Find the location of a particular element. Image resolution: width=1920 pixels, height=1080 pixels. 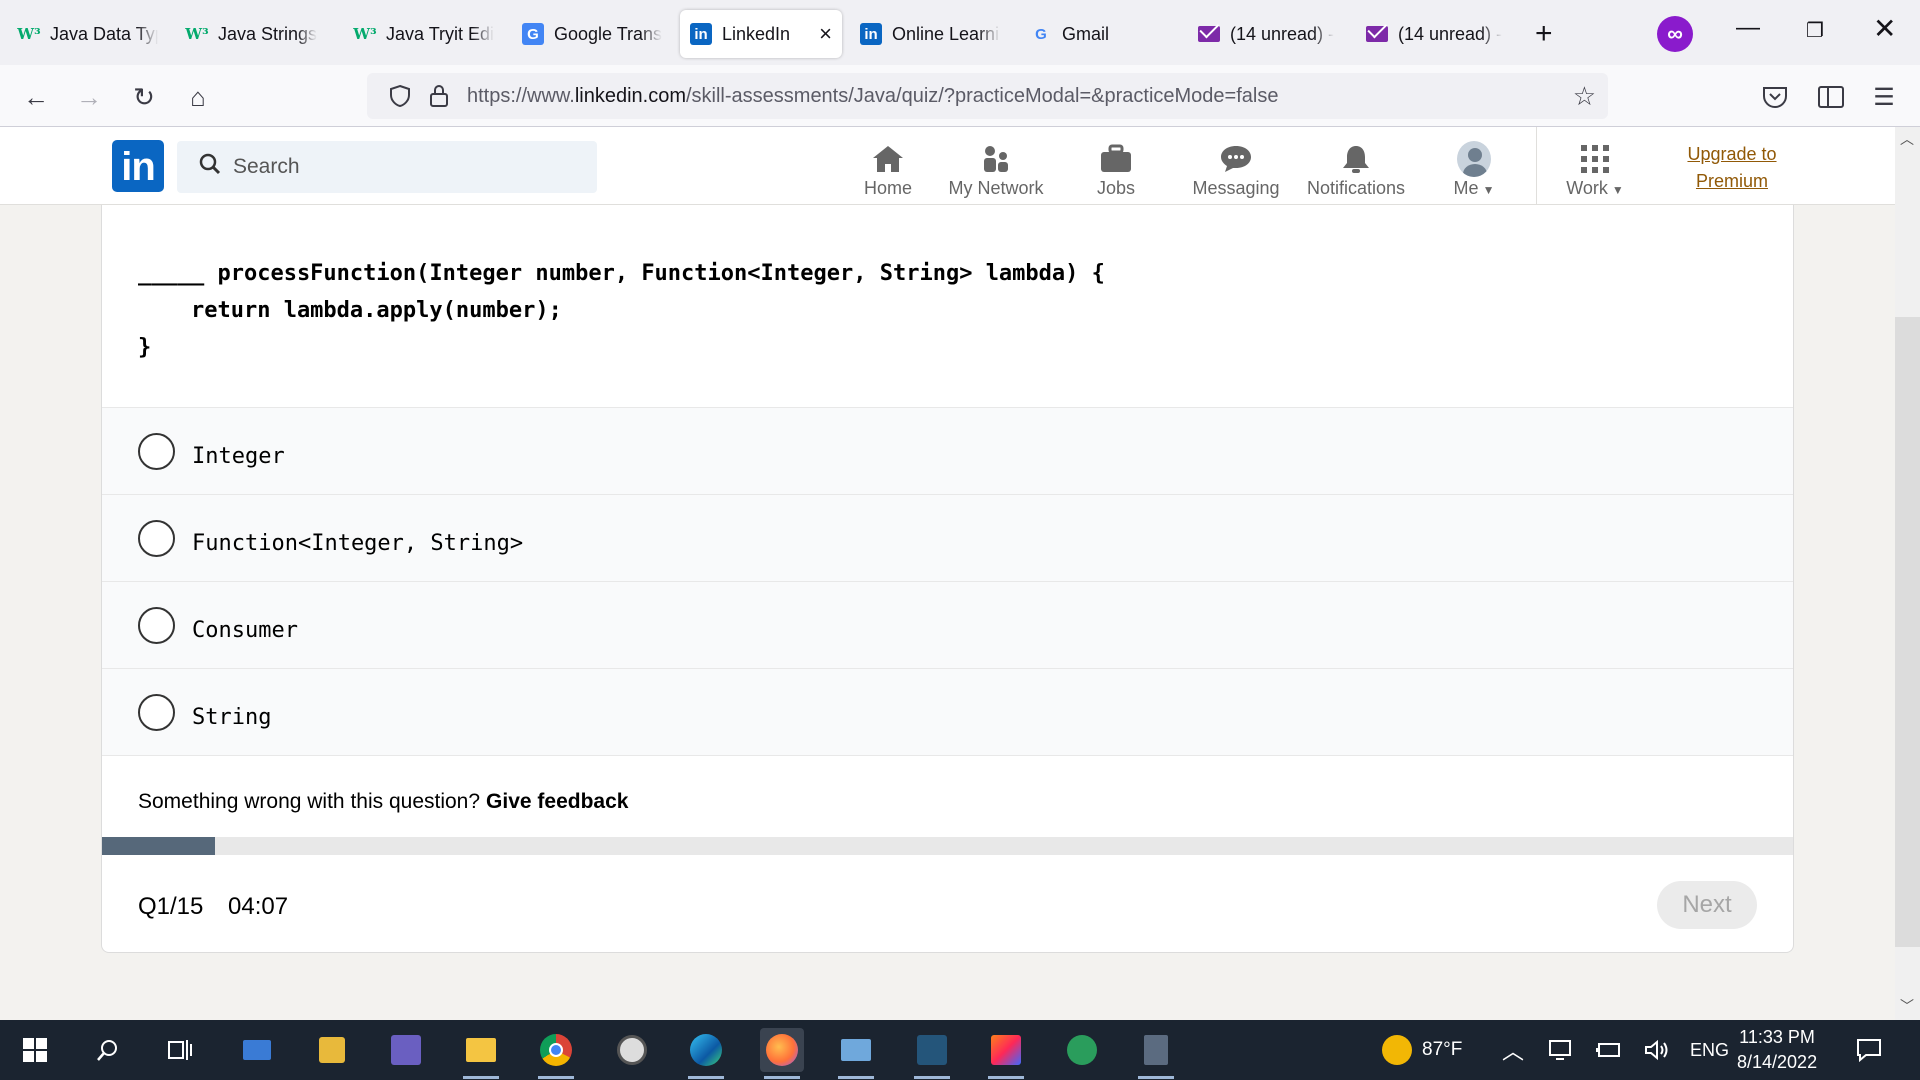

mail-icon is located at coordinates (1209, 34).